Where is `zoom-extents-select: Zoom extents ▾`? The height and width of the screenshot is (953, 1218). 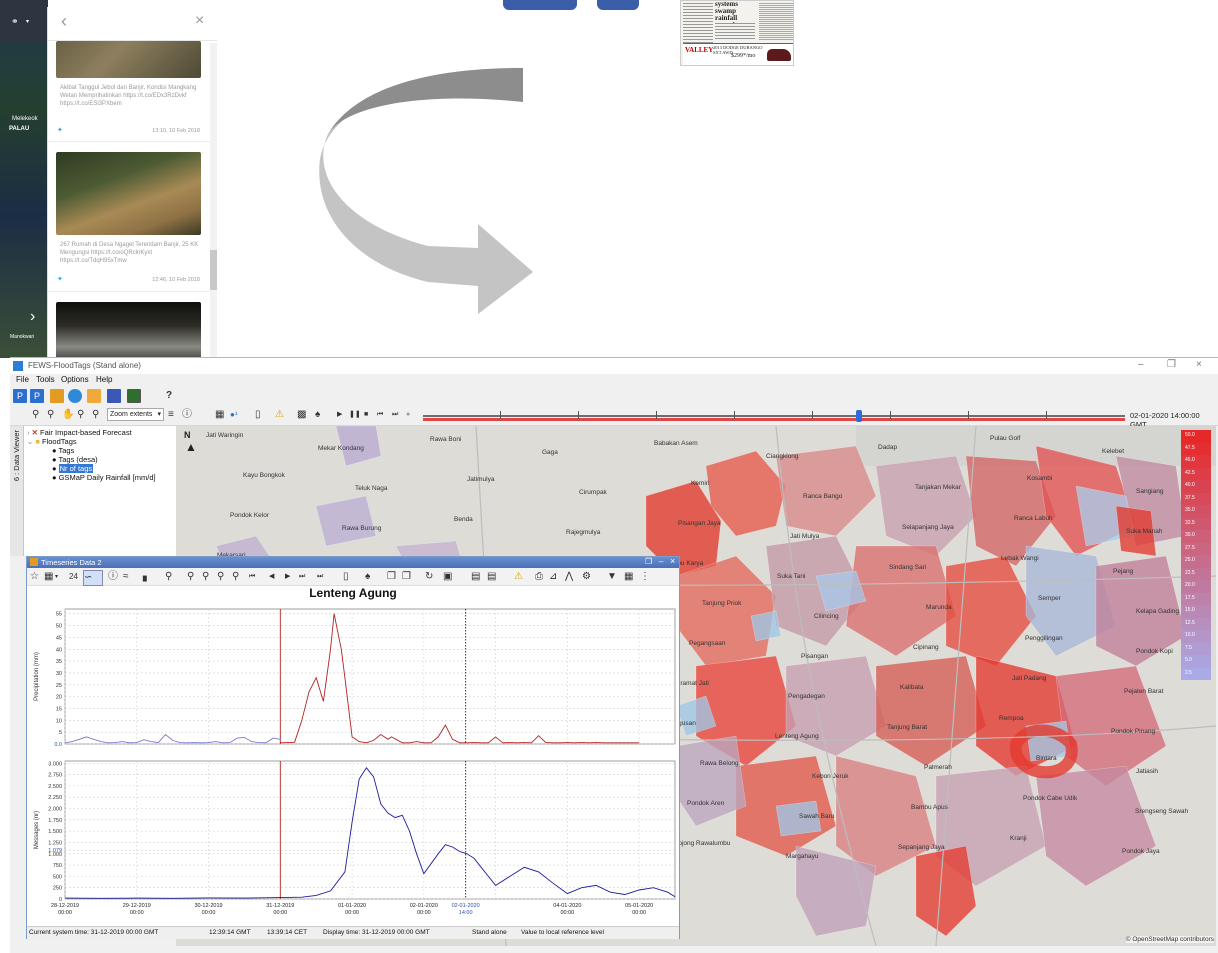
zoom-extents-select: Zoom extents ▾ is located at coordinates (135, 414).